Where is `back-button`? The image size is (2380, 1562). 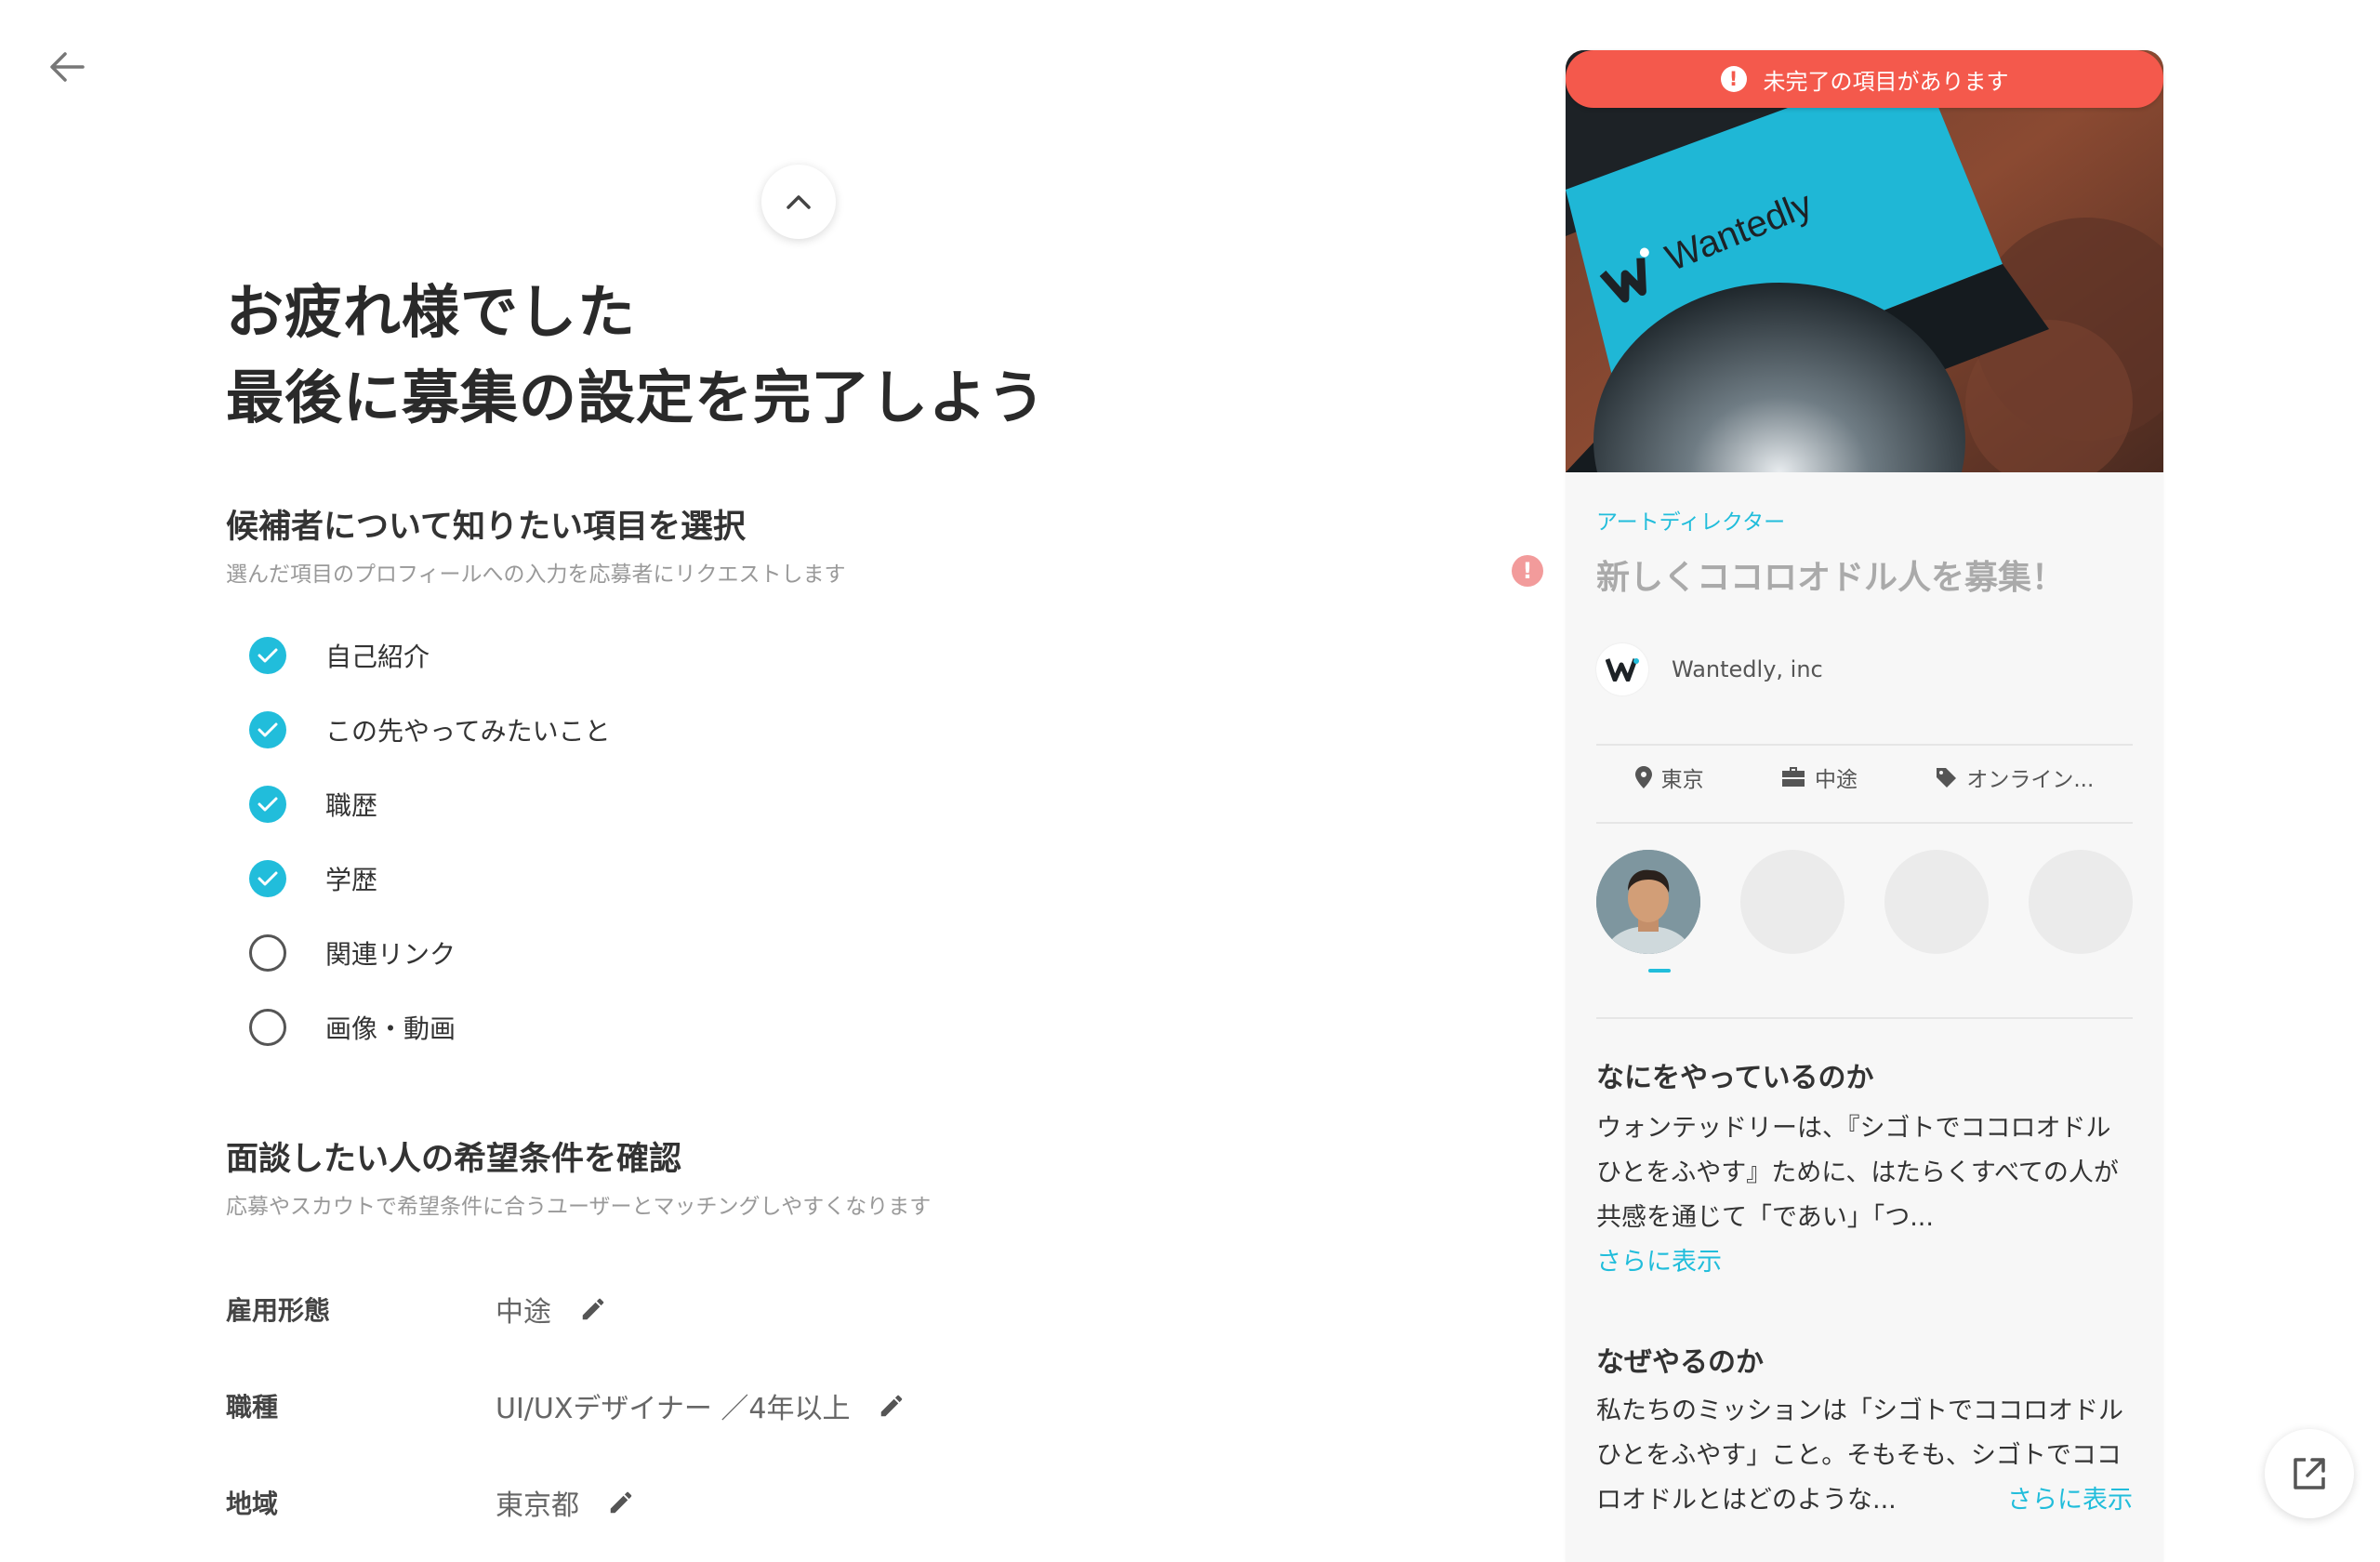 back-button is located at coordinates (67, 67).